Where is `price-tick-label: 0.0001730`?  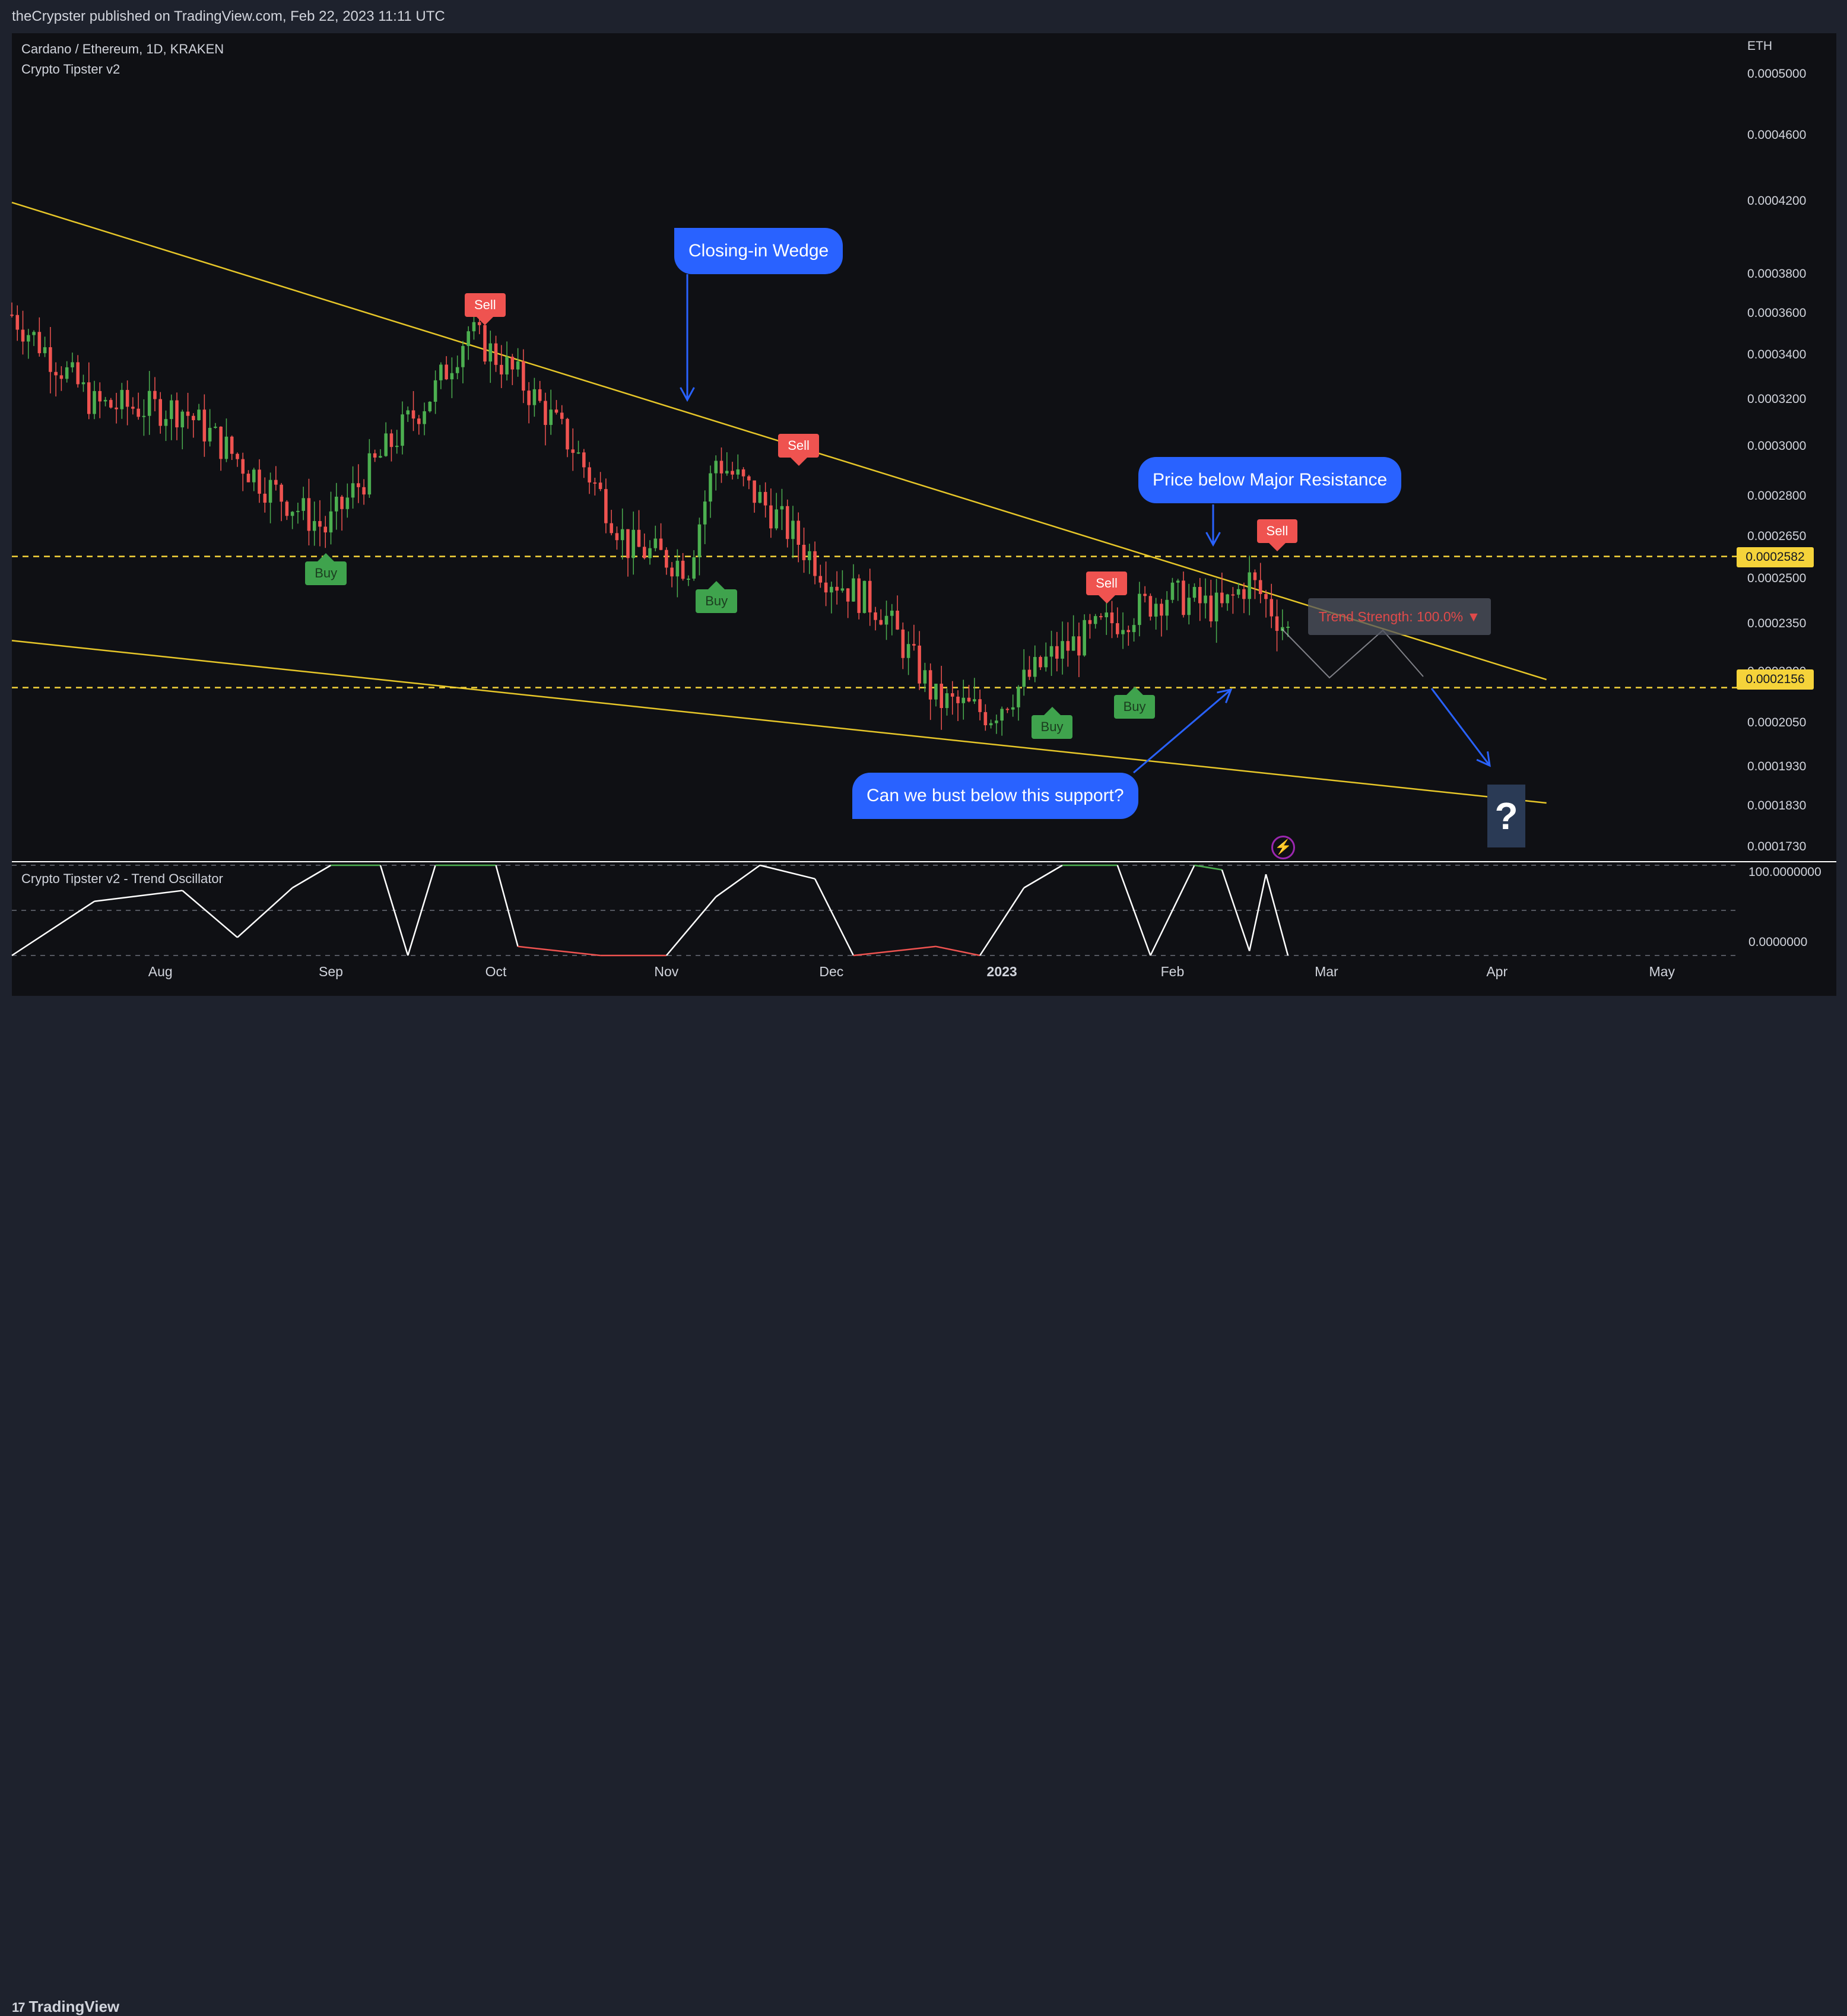
price-tick-label: 0.0001730 is located at coordinates (1777, 846).